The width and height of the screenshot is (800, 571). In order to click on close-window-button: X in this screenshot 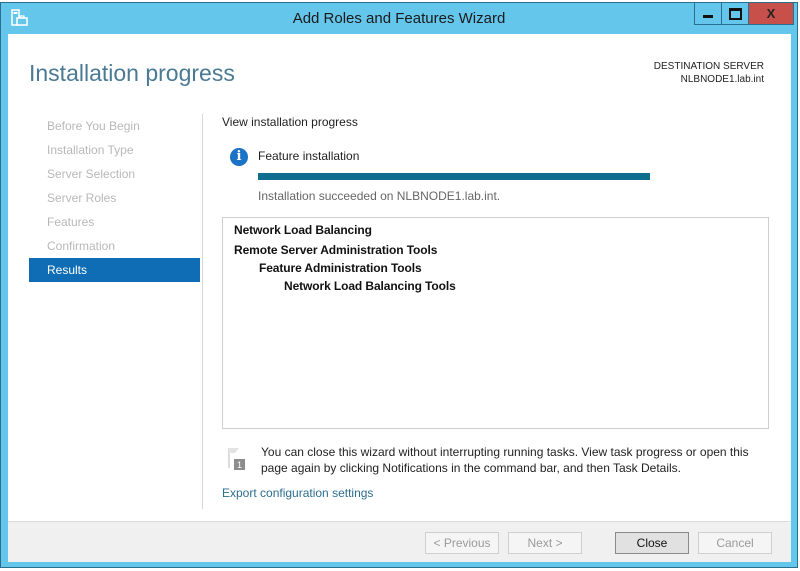, I will do `click(771, 14)`.